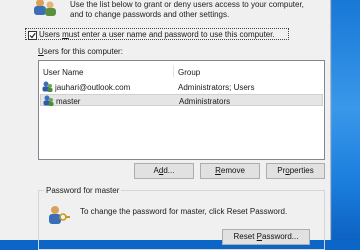 The image size is (360, 250). What do you see at coordinates (83, 51) in the screenshot?
I see `users-label-rest: sers for this computer:` at bounding box center [83, 51].